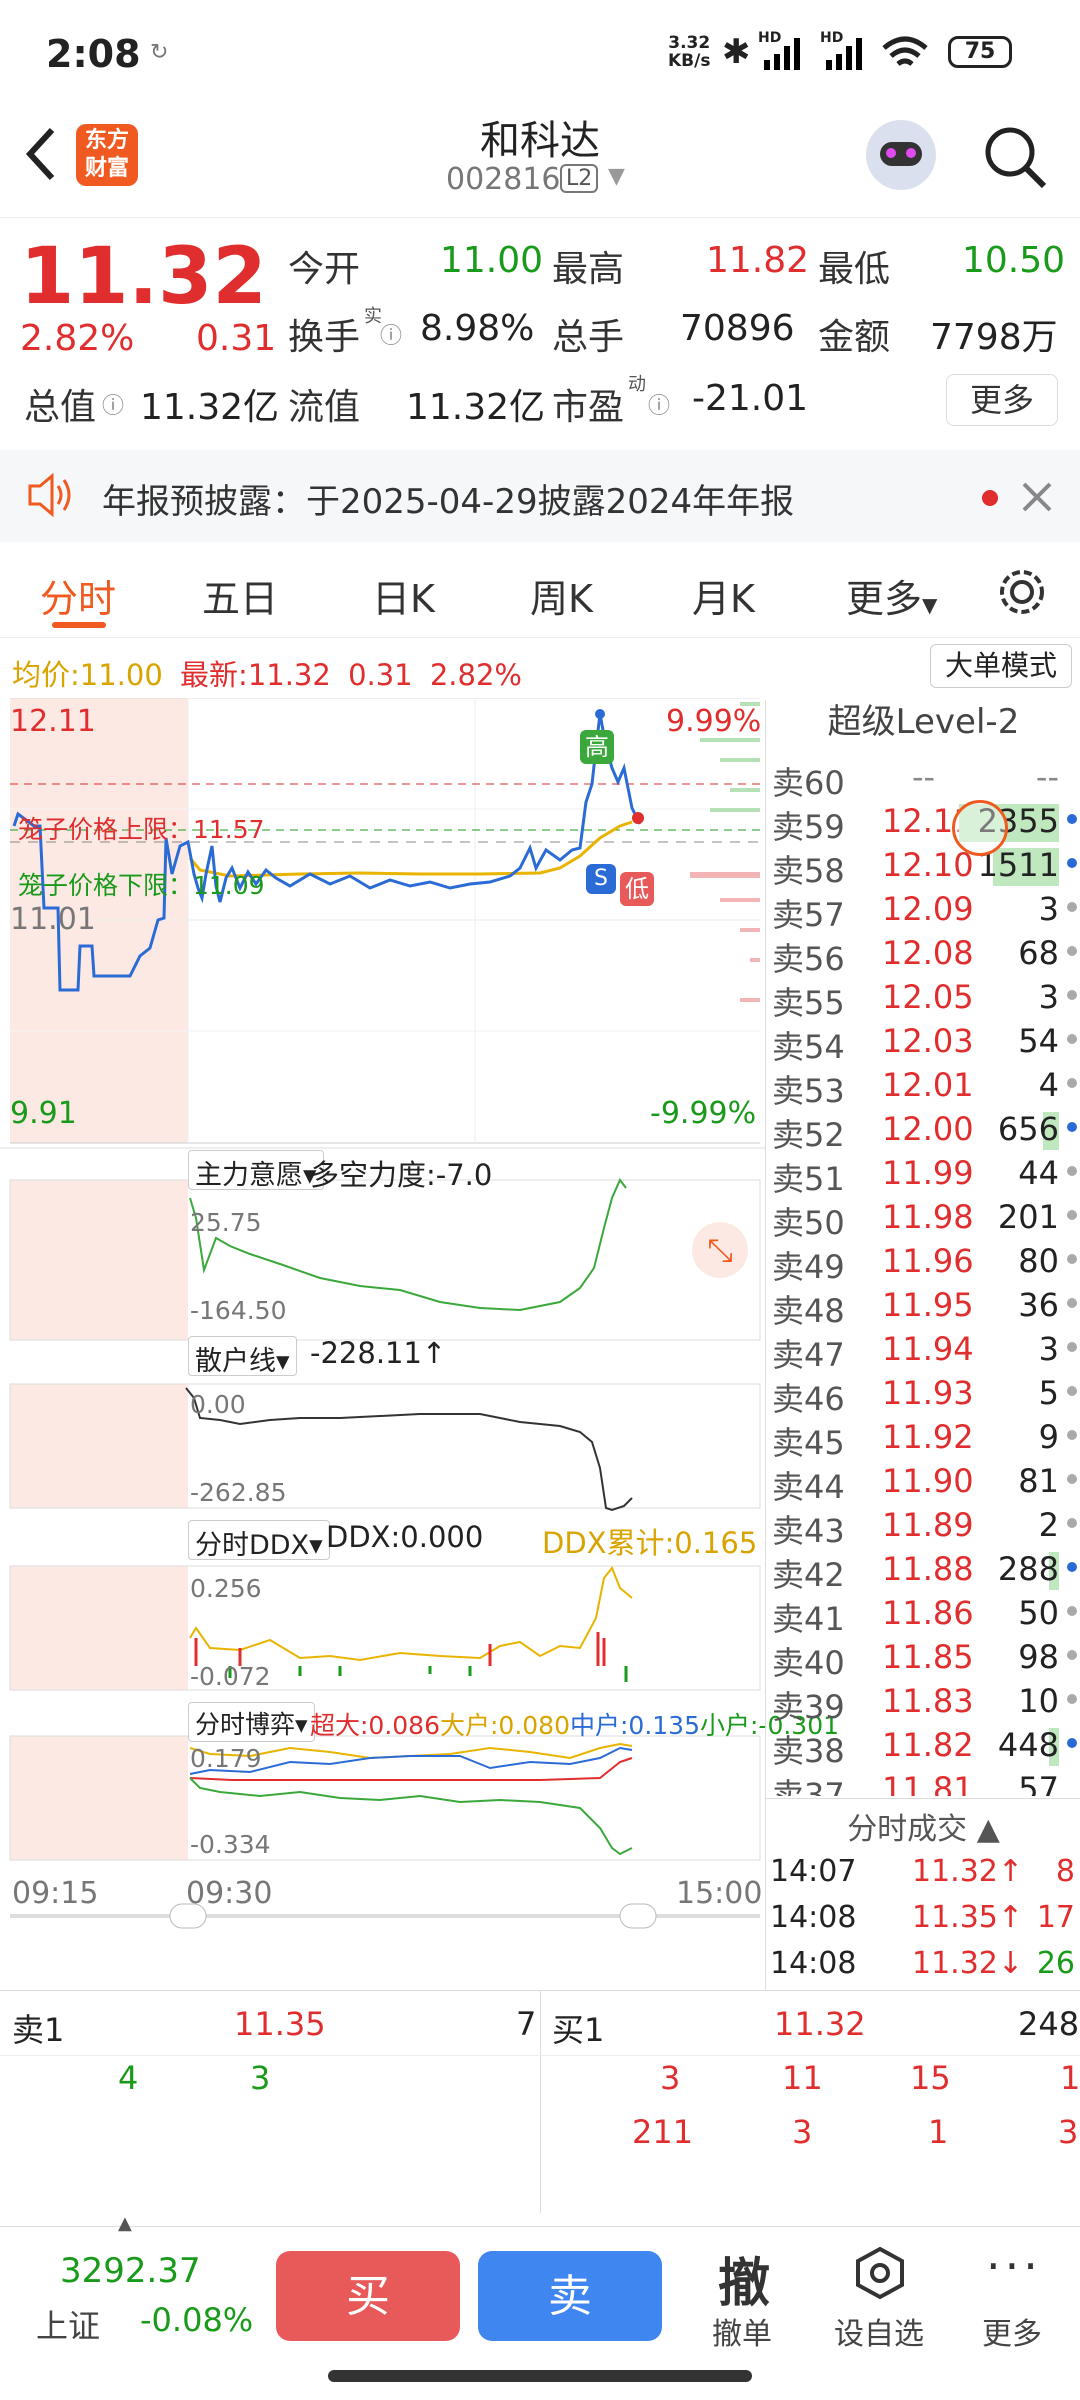 Image resolution: width=1080 pixels, height=2400 pixels. Describe the element at coordinates (723, 595) in the screenshot. I see `tab-monthly: 月K` at that location.